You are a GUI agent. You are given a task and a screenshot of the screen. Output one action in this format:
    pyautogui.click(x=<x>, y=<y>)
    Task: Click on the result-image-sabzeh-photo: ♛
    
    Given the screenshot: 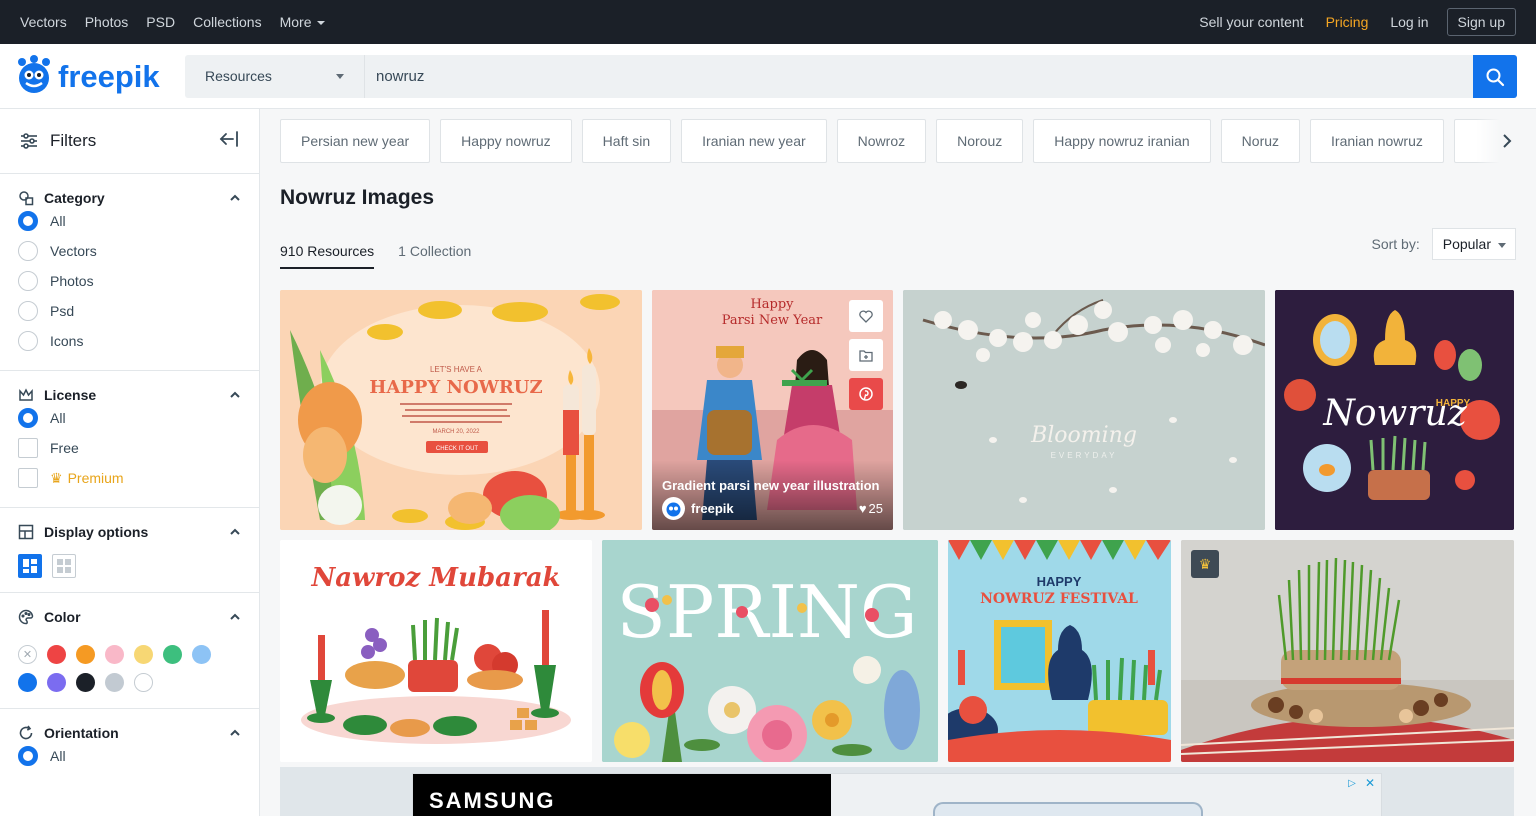 What is the action you would take?
    pyautogui.click(x=1347, y=651)
    